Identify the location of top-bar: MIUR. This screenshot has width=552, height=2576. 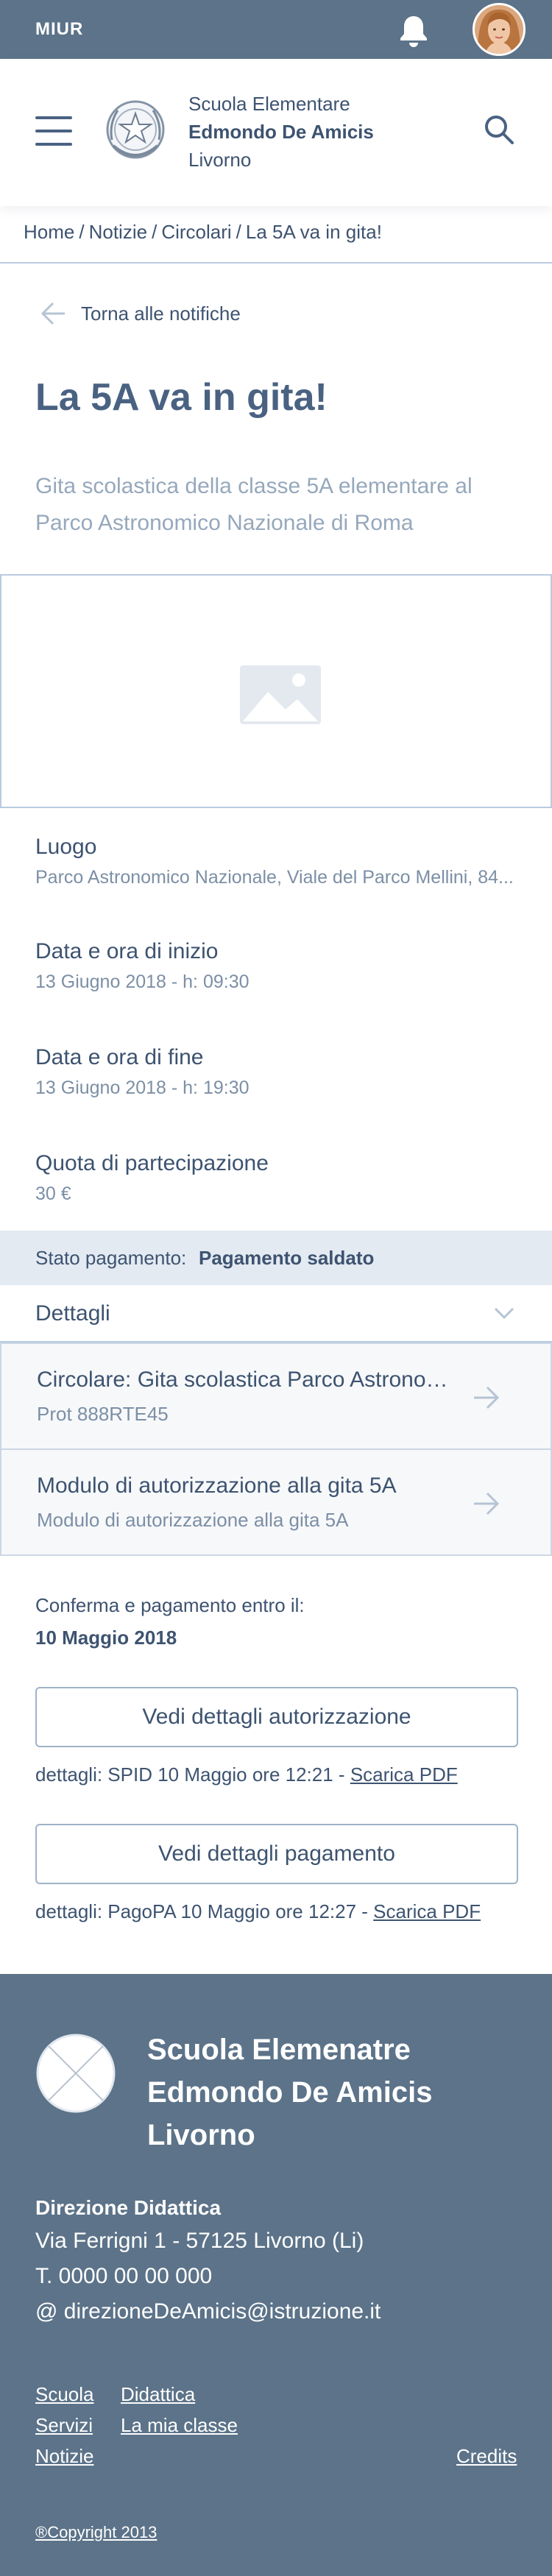
(276, 29).